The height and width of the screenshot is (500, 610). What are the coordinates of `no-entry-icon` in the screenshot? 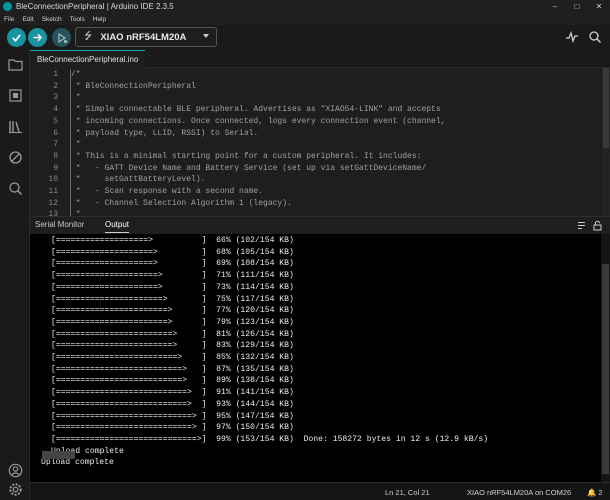 It's located at (15, 157).